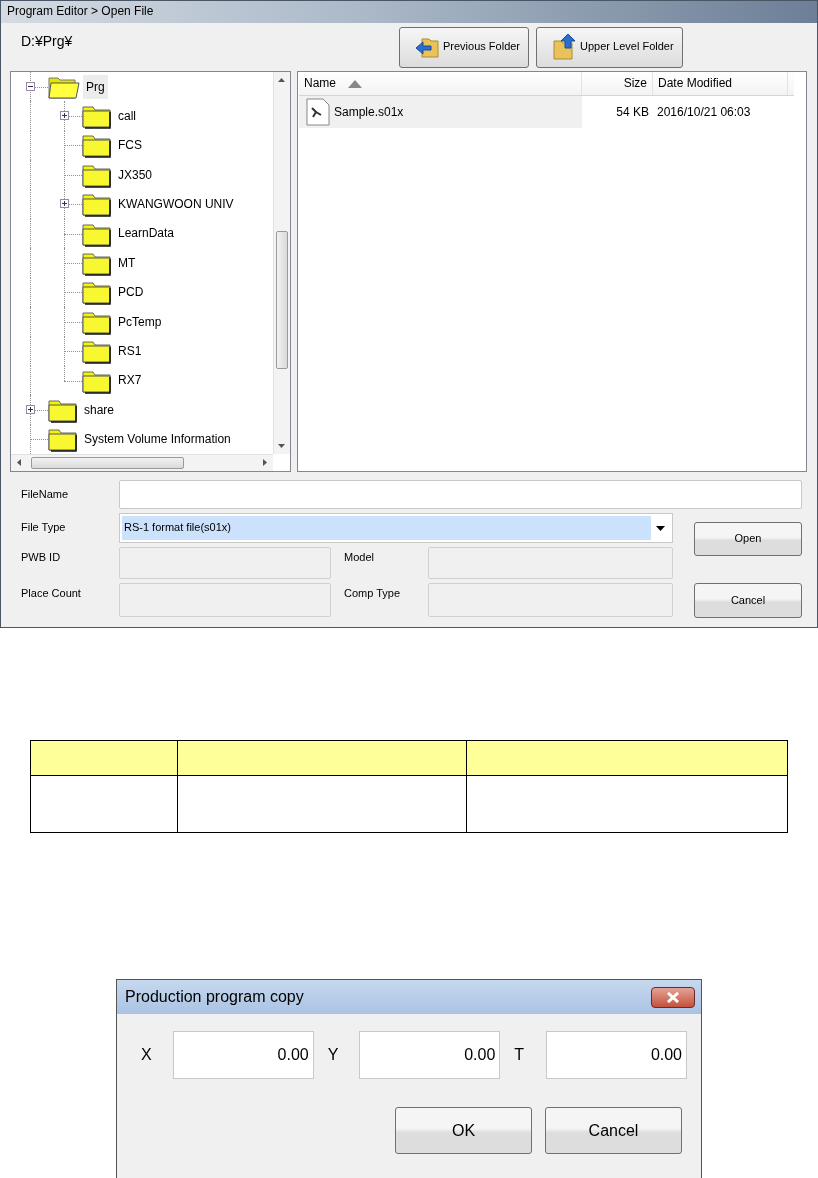 Image resolution: width=818 pixels, height=1178 pixels. I want to click on dialog-title: Production program copy, so click(214, 997).